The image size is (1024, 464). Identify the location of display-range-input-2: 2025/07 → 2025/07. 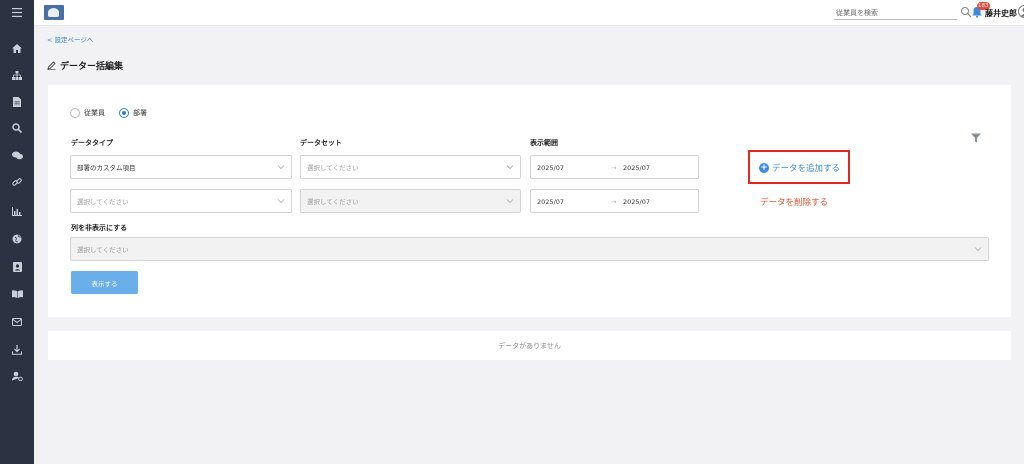
(614, 201).